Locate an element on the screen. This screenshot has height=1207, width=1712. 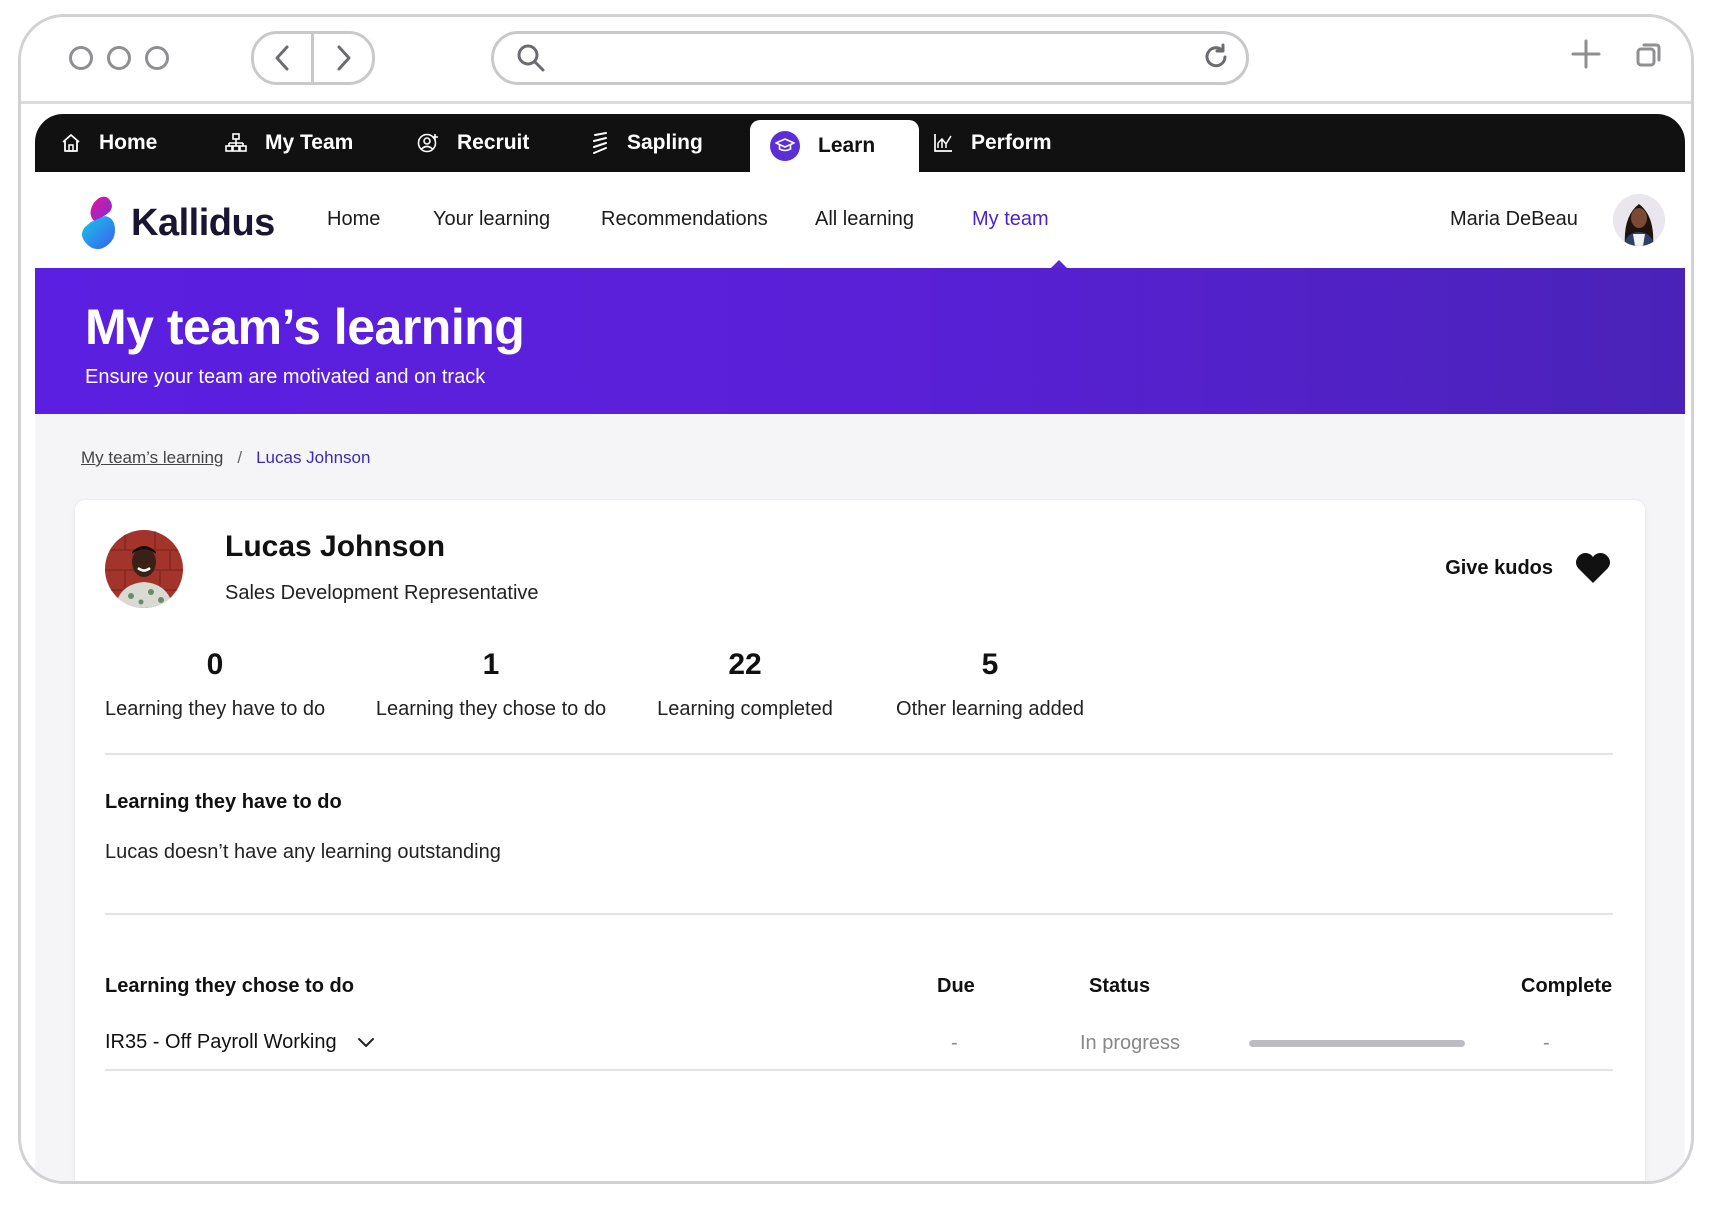
nav-home: Home is located at coordinates (353, 219).